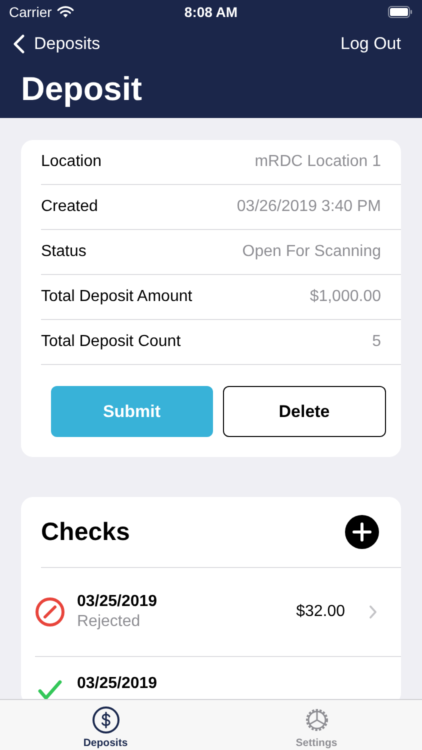  I want to click on delete-button: Delete, so click(304, 411).